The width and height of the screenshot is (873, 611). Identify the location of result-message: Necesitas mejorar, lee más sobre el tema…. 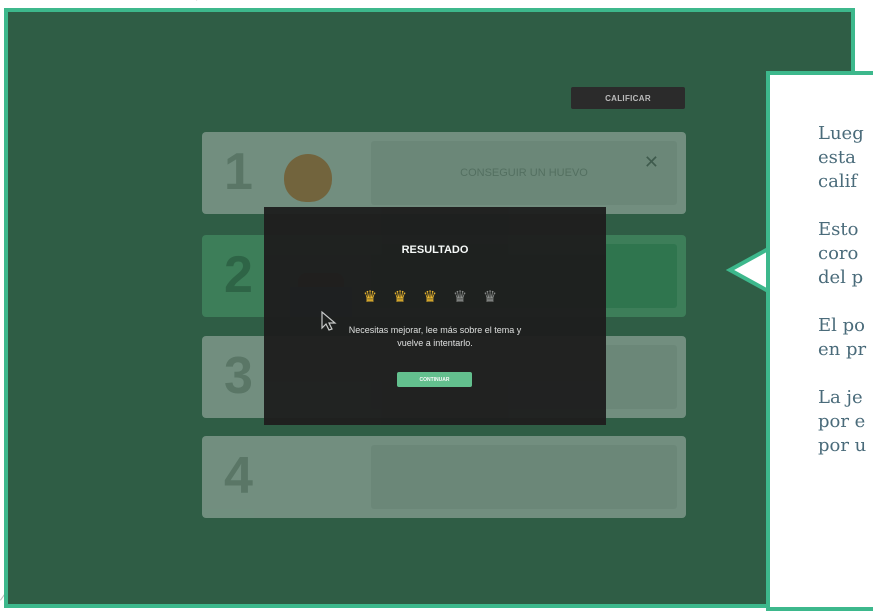
(435, 336).